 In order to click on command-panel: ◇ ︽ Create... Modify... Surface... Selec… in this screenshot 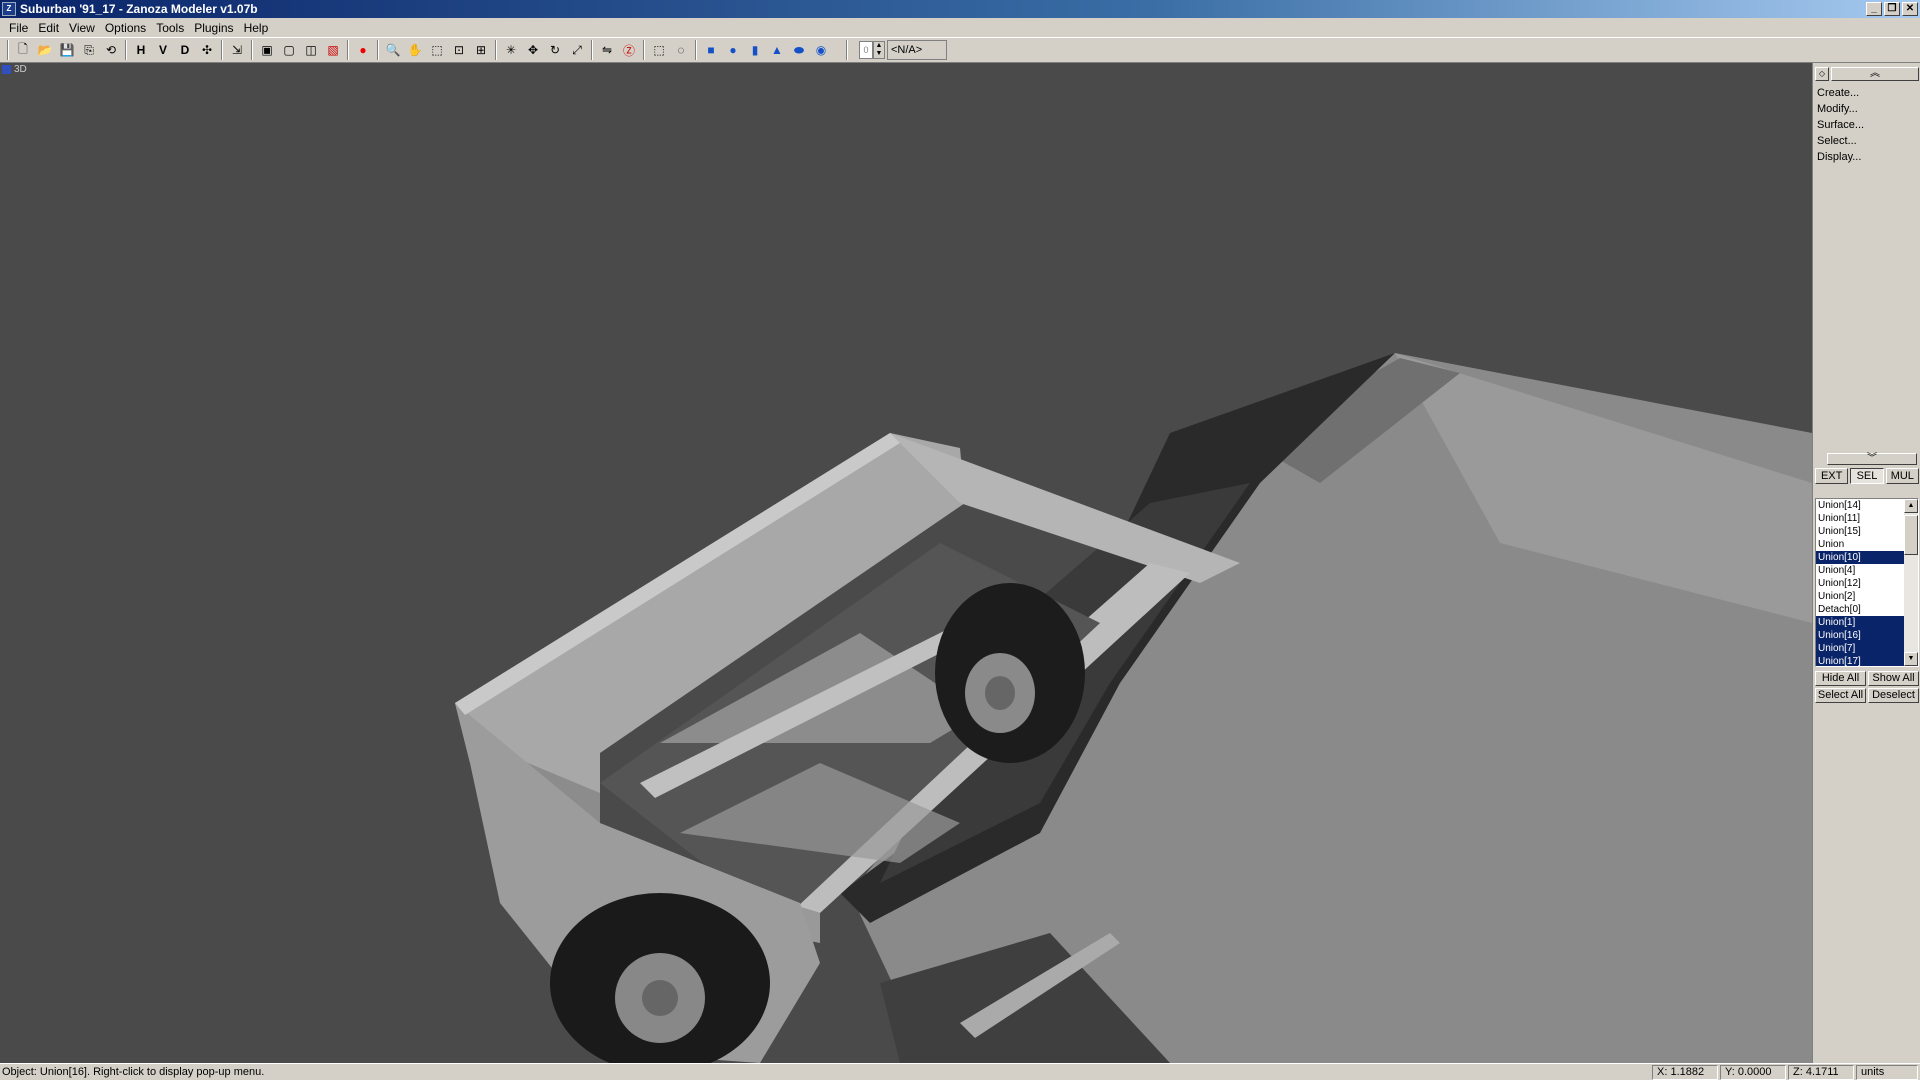, I will do `click(1866, 563)`.